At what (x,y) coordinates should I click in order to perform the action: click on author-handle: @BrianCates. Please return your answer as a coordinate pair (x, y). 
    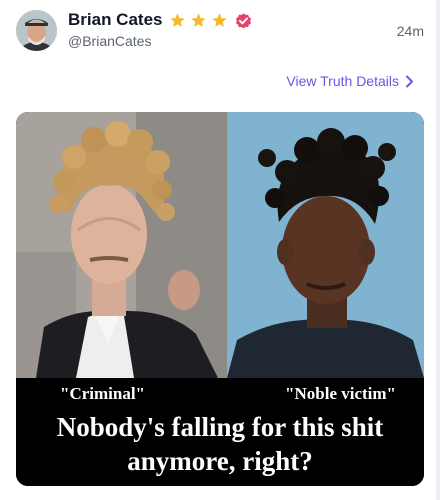
    Looking at the image, I should click on (109, 41).